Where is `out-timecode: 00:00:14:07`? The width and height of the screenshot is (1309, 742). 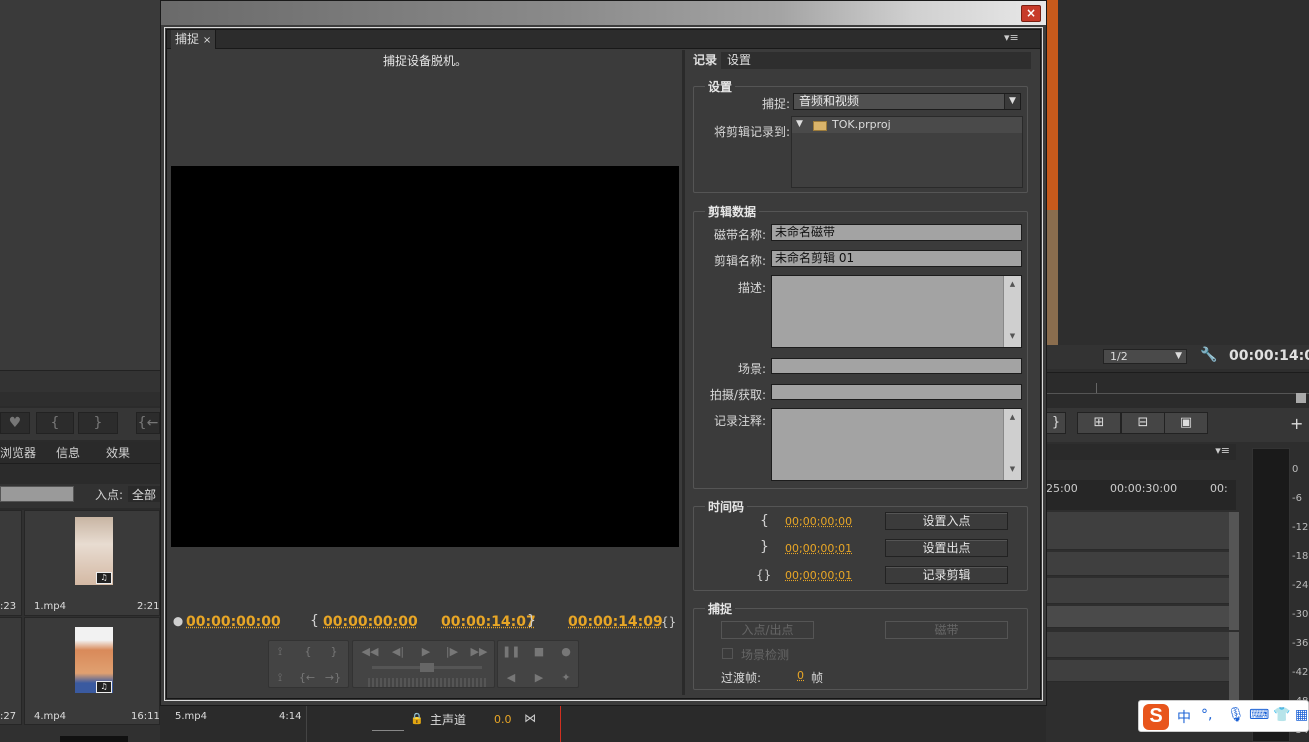
out-timecode: 00:00:14:07 is located at coordinates (488, 622).